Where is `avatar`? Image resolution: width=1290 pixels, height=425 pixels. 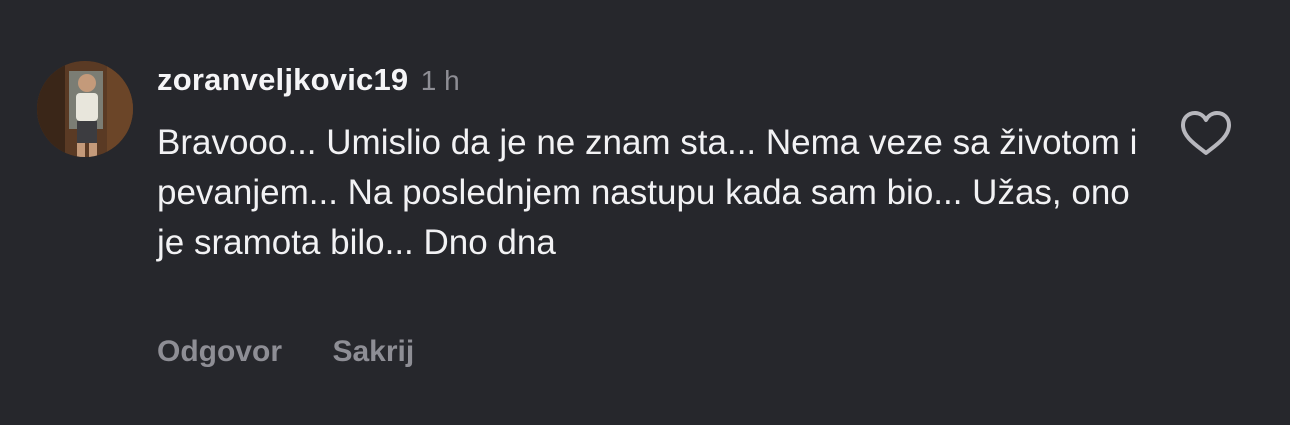 avatar is located at coordinates (85, 109).